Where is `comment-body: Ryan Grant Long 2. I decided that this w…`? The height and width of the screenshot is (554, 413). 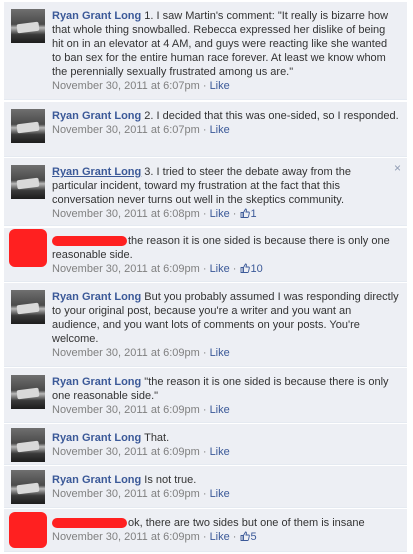 comment-body: Ryan Grant Long 2. I decided that this w… is located at coordinates (225, 123).